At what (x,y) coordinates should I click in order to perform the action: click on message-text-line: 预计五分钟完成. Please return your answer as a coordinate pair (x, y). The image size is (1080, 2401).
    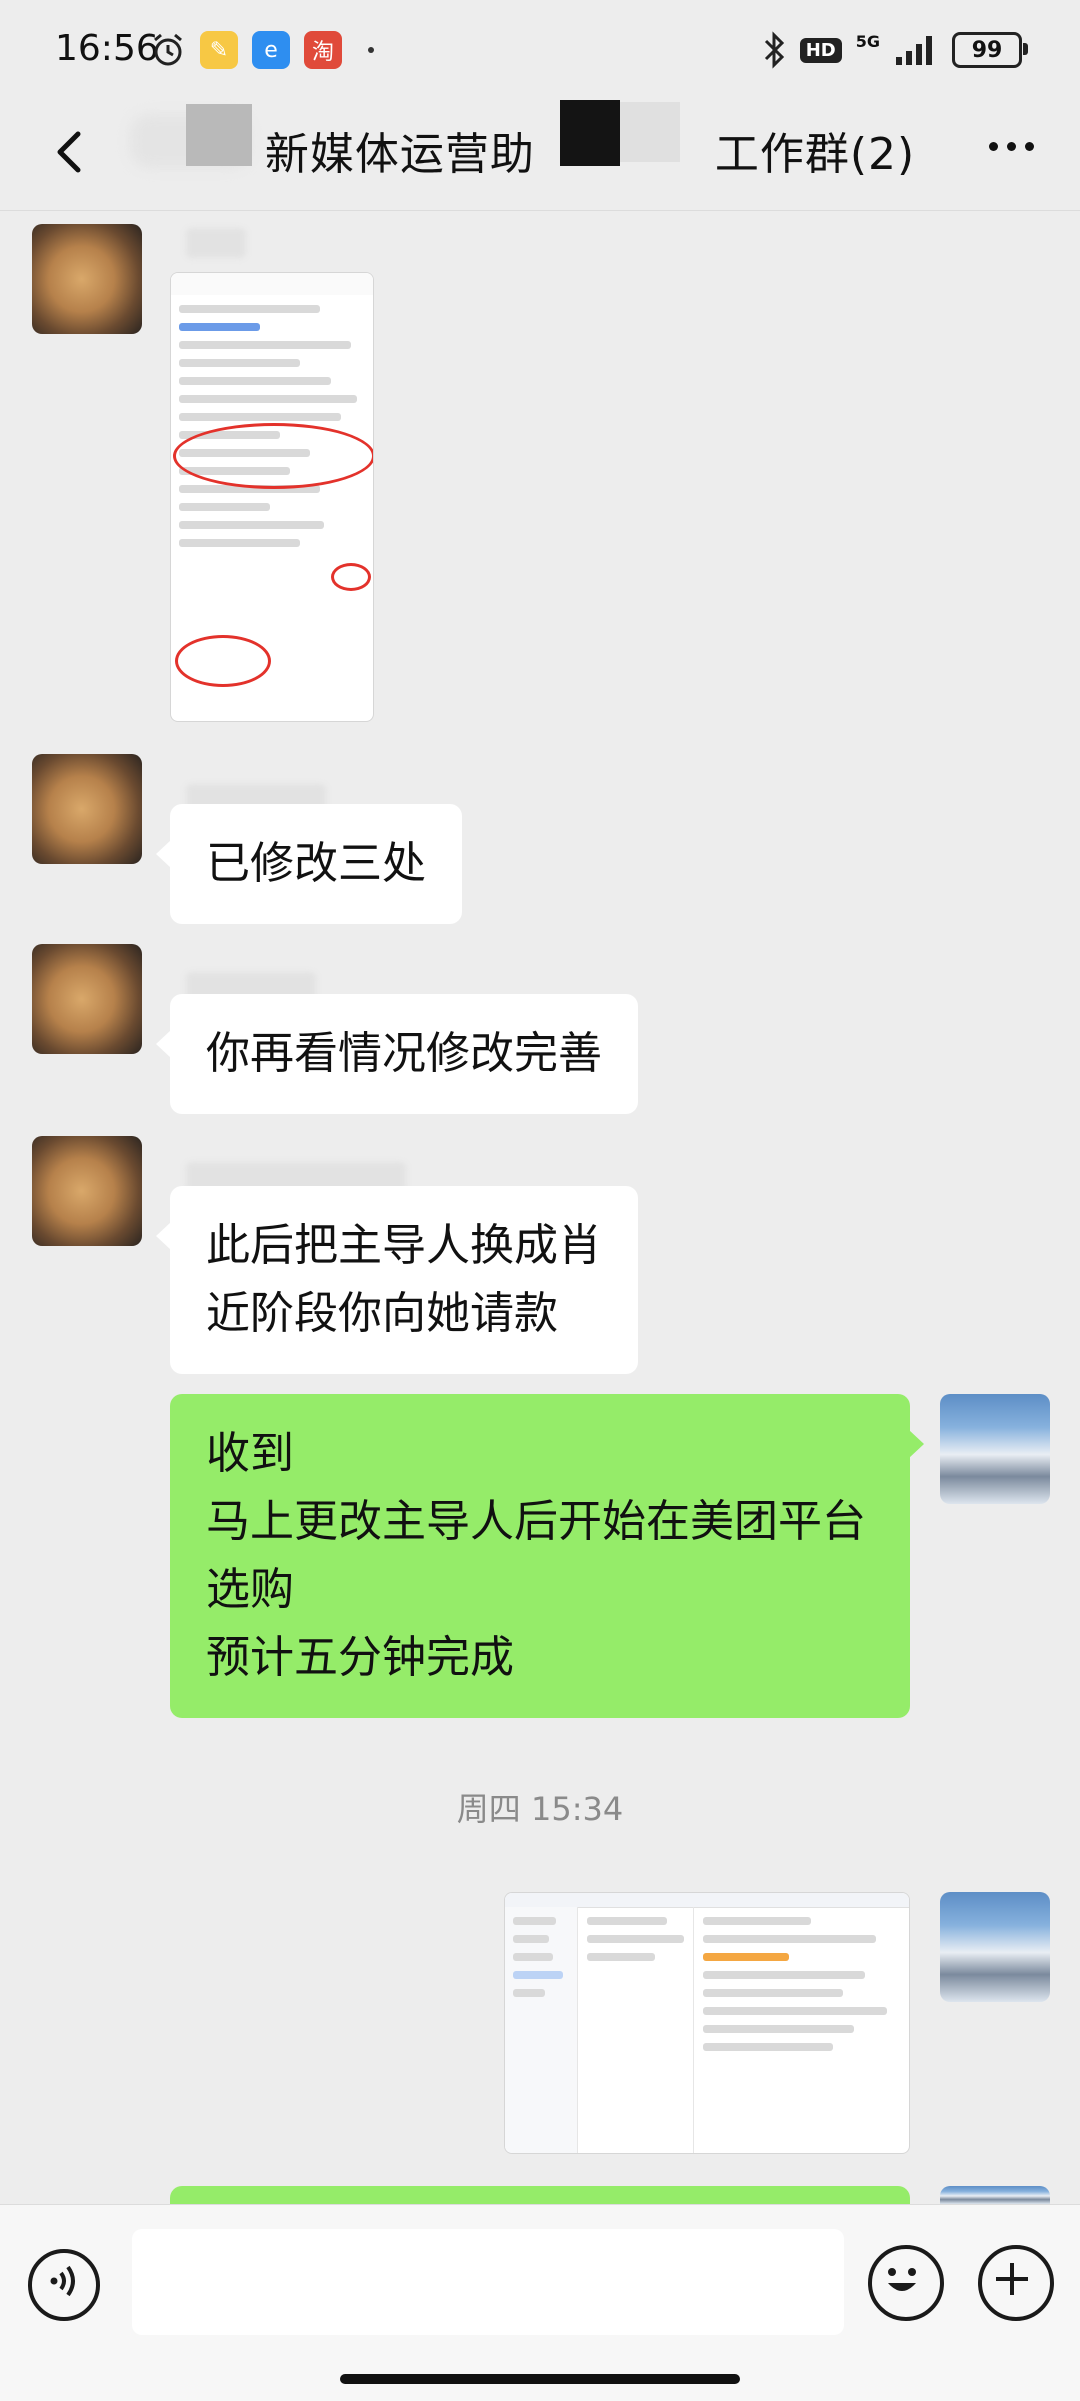
    Looking at the image, I should click on (360, 1657).